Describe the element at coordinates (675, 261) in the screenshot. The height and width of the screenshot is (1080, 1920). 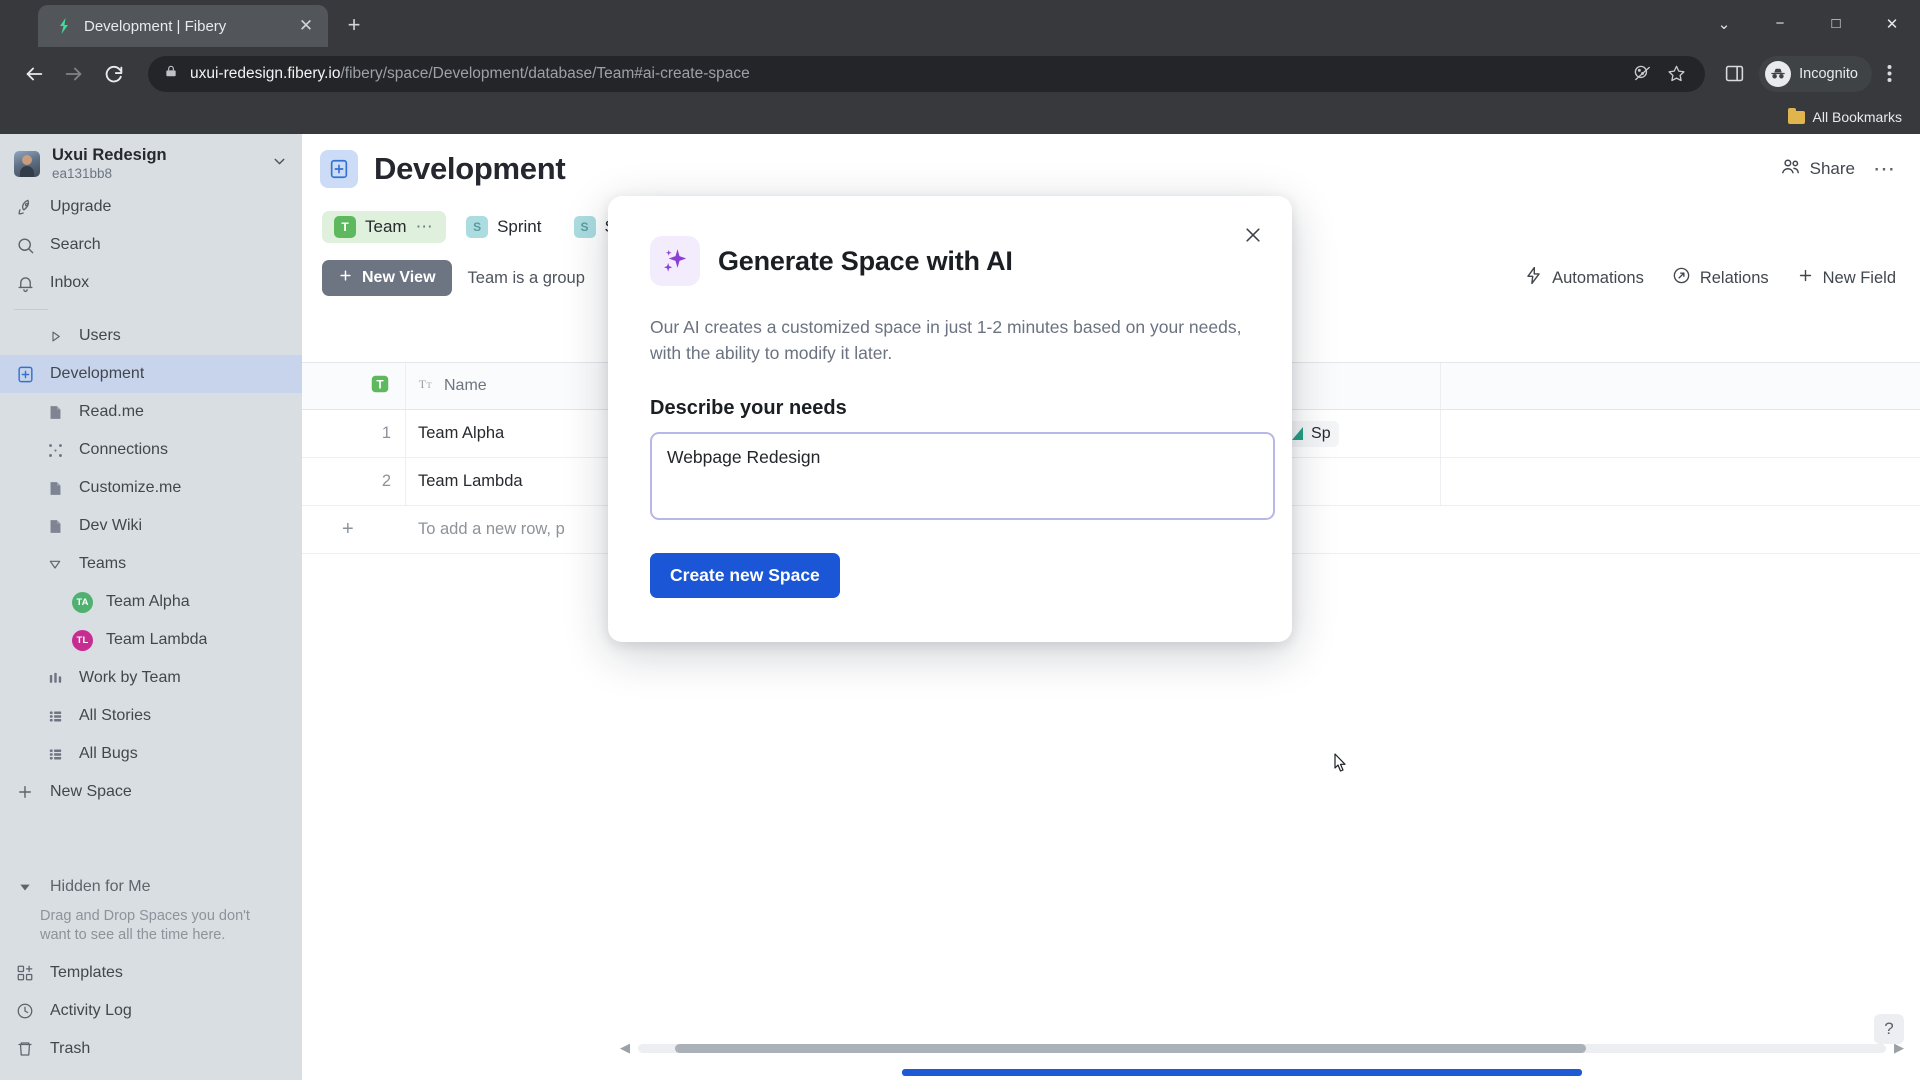
I see `ai-sparkle-icon` at that location.